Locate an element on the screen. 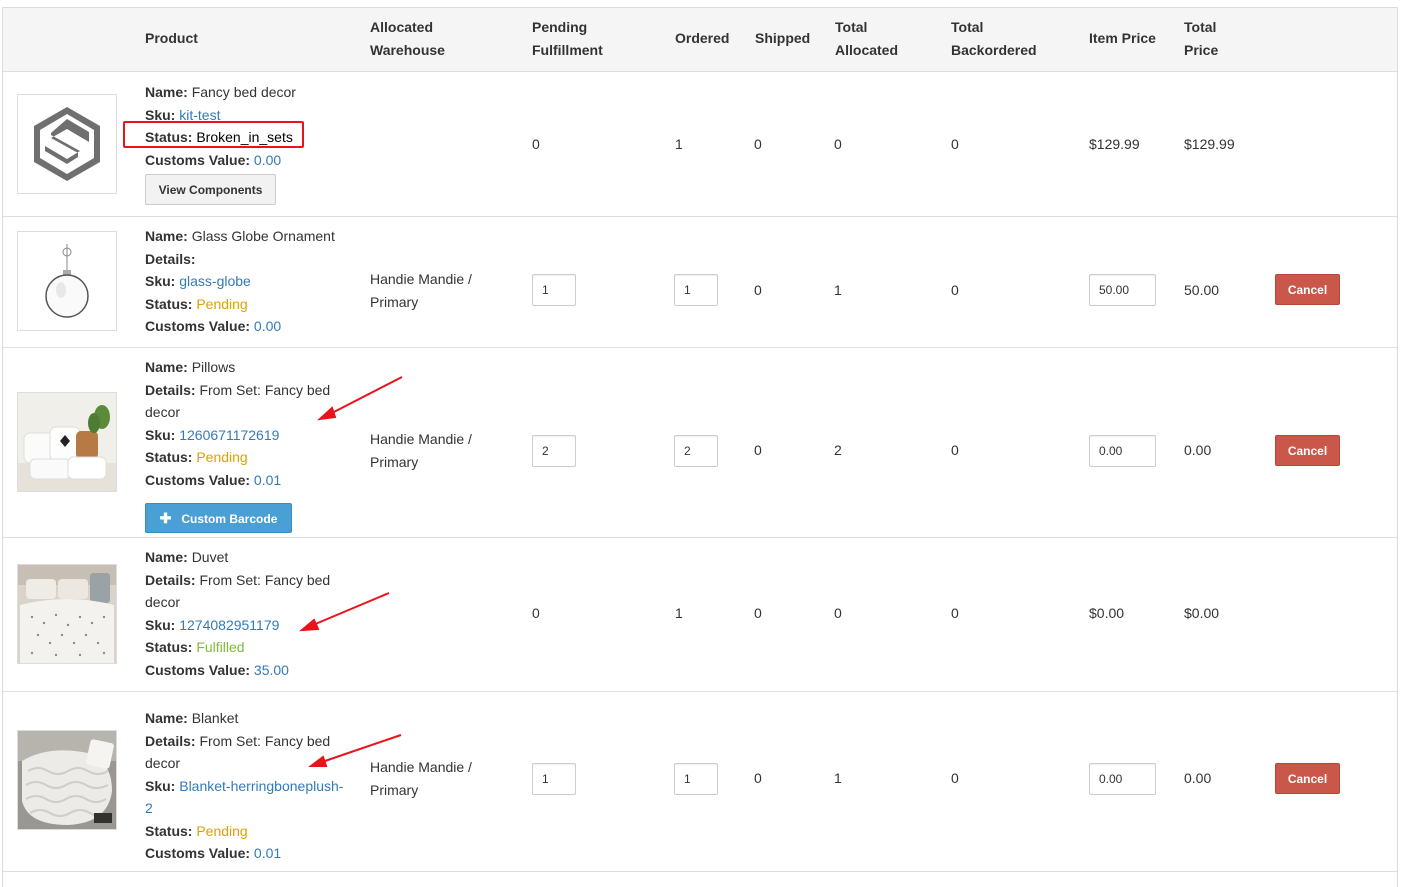  sku-line: Sku: Blanket-herringboneplush- is located at coordinates (247, 786).